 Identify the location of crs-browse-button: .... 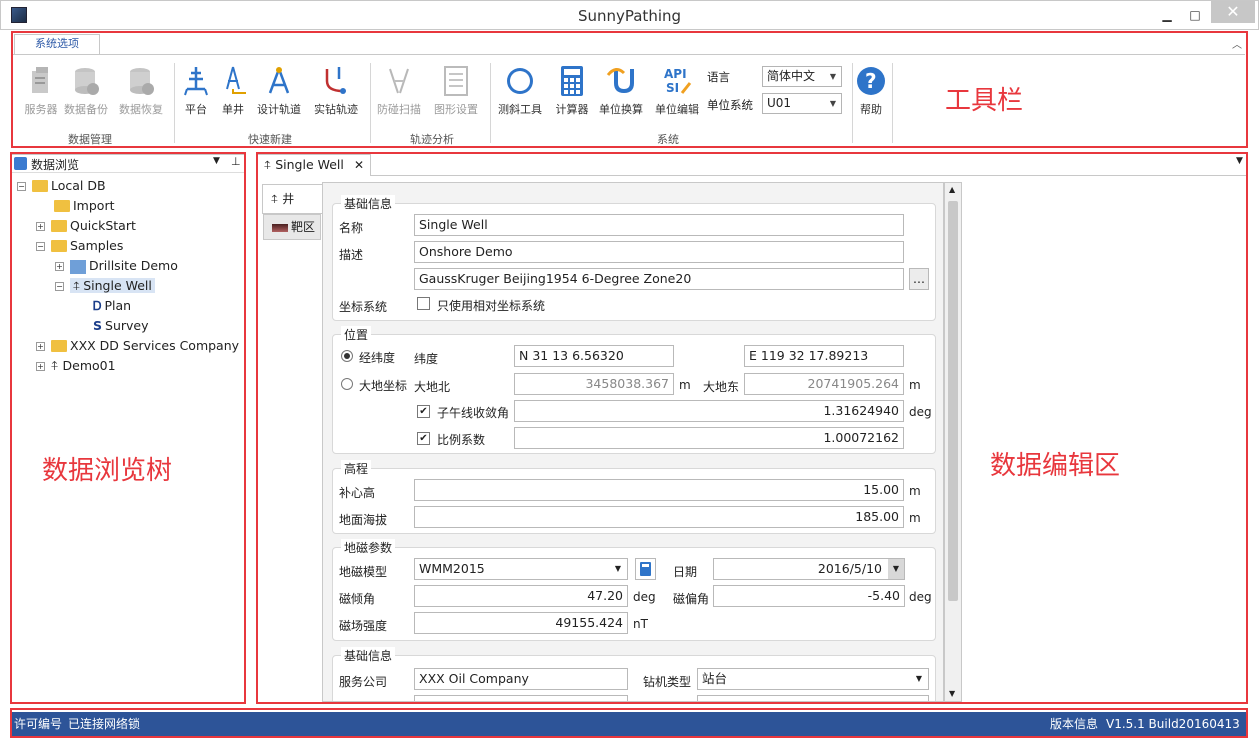
(919, 279).